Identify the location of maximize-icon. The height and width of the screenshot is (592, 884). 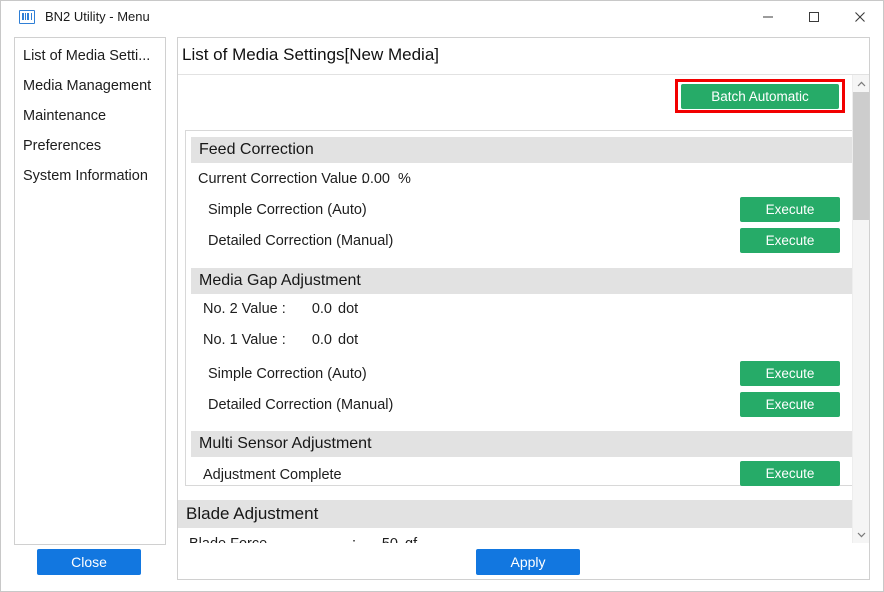
(814, 17).